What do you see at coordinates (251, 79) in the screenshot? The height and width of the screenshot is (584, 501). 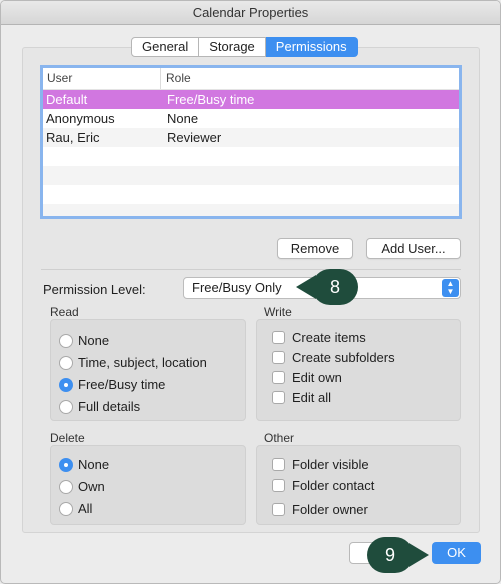 I see `table-header: User Role` at bounding box center [251, 79].